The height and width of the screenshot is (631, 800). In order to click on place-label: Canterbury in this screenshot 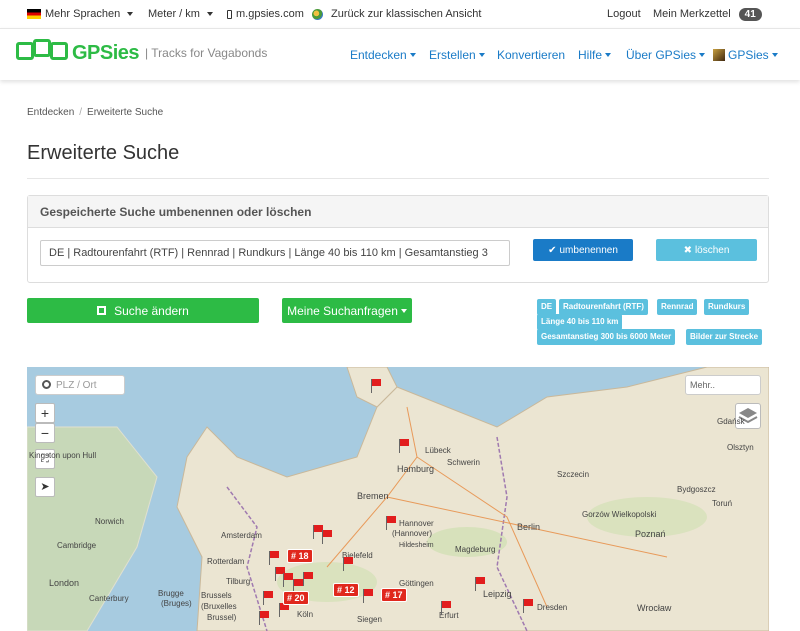, I will do `click(109, 598)`.